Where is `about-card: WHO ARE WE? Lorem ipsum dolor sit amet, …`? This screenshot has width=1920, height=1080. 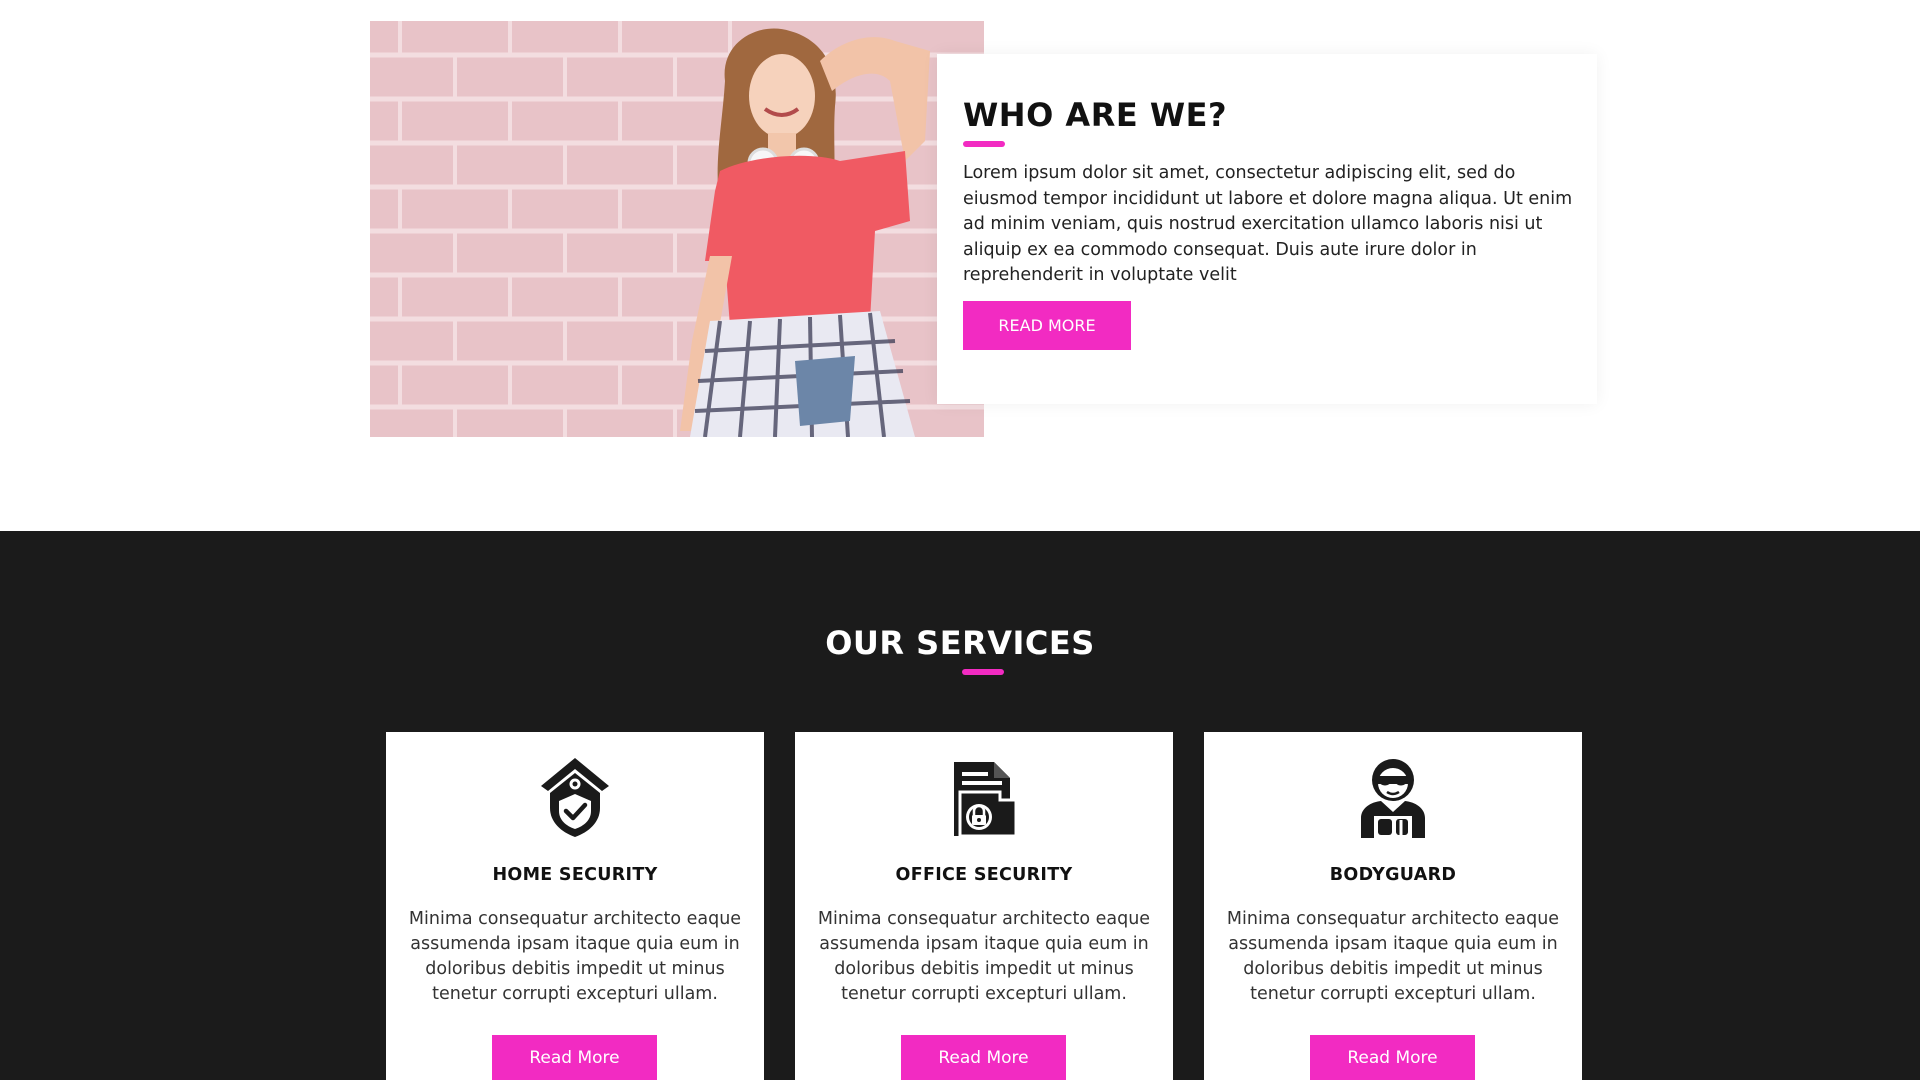
about-card: WHO ARE WE? Lorem ipsum dolor sit amet, … is located at coordinates (1267, 229).